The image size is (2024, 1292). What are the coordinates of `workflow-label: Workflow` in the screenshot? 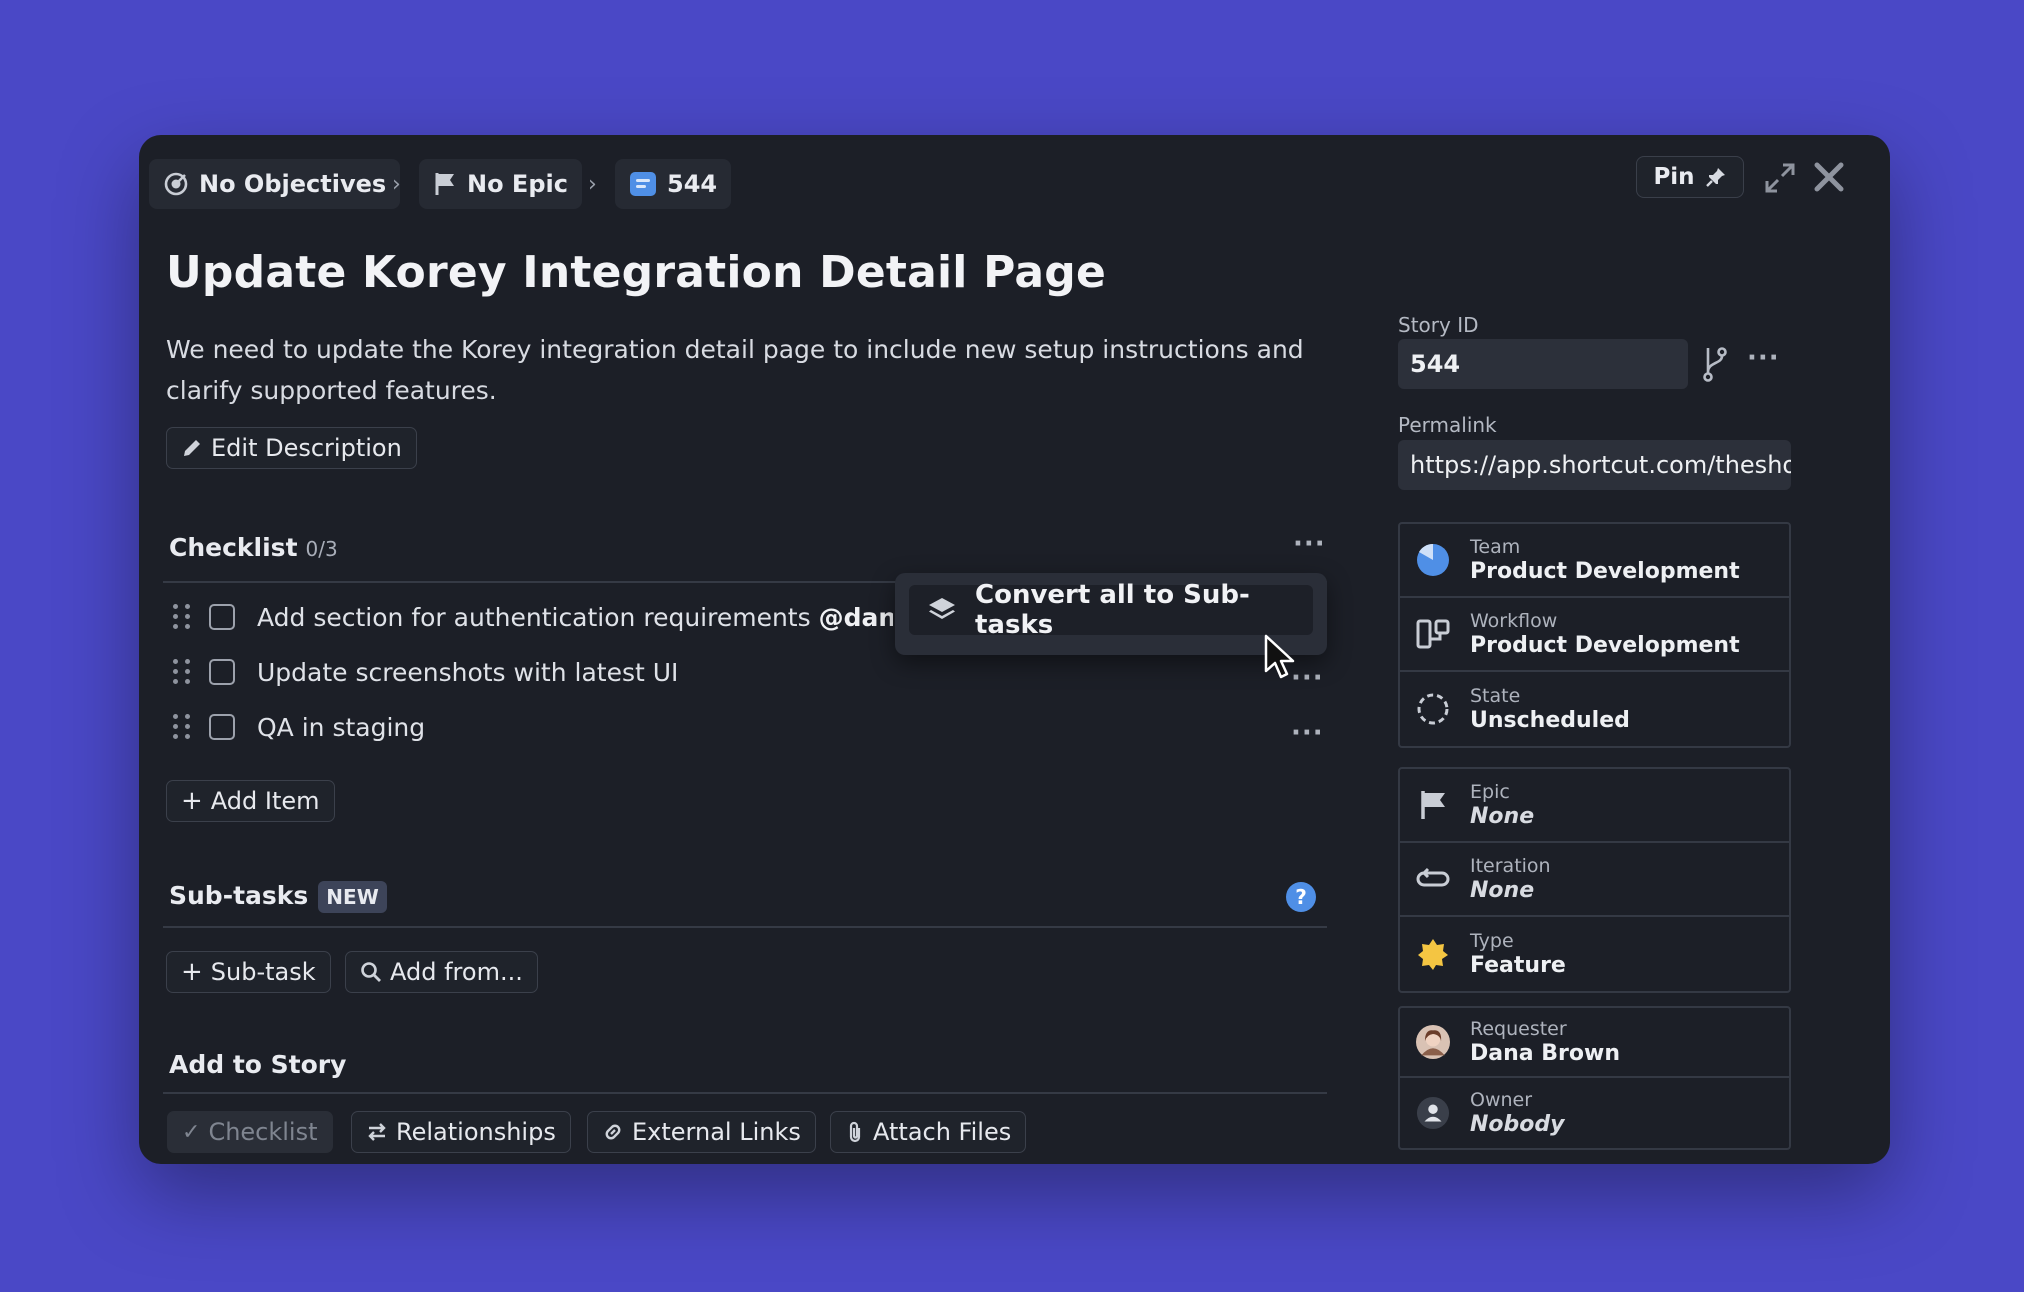 It's located at (1514, 621).